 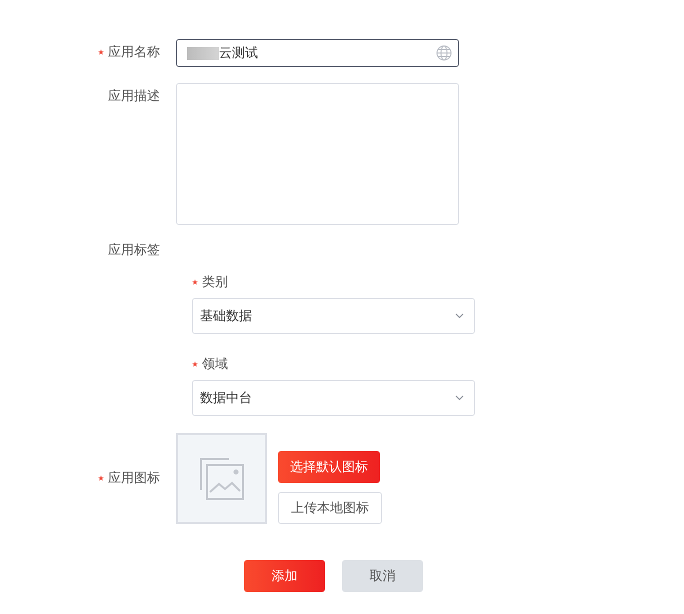 I want to click on select-field: 基础数据, so click(x=333, y=316).